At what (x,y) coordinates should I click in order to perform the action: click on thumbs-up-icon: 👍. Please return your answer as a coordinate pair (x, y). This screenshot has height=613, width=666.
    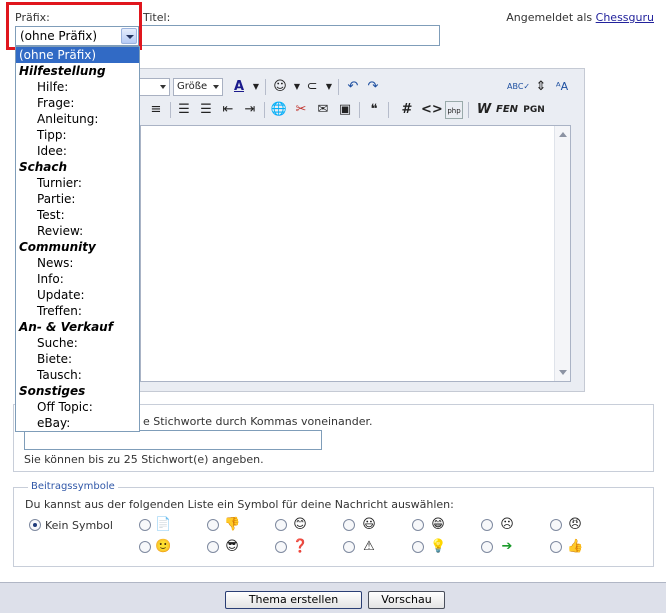
    Looking at the image, I should click on (575, 546).